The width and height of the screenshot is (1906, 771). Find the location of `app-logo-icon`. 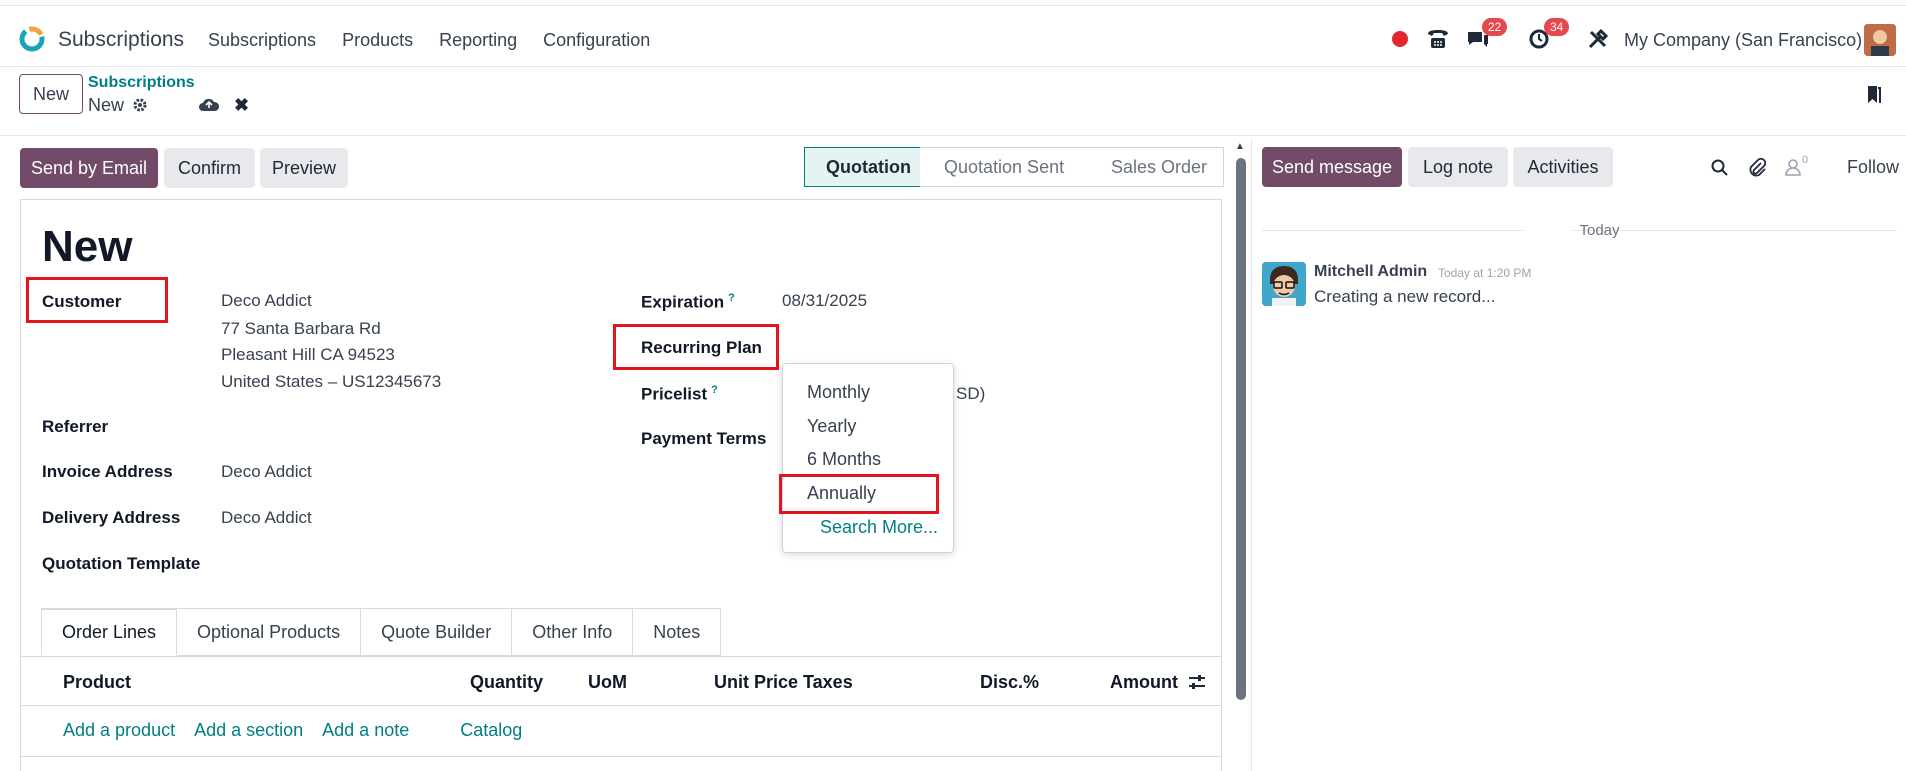

app-logo-icon is located at coordinates (32, 39).